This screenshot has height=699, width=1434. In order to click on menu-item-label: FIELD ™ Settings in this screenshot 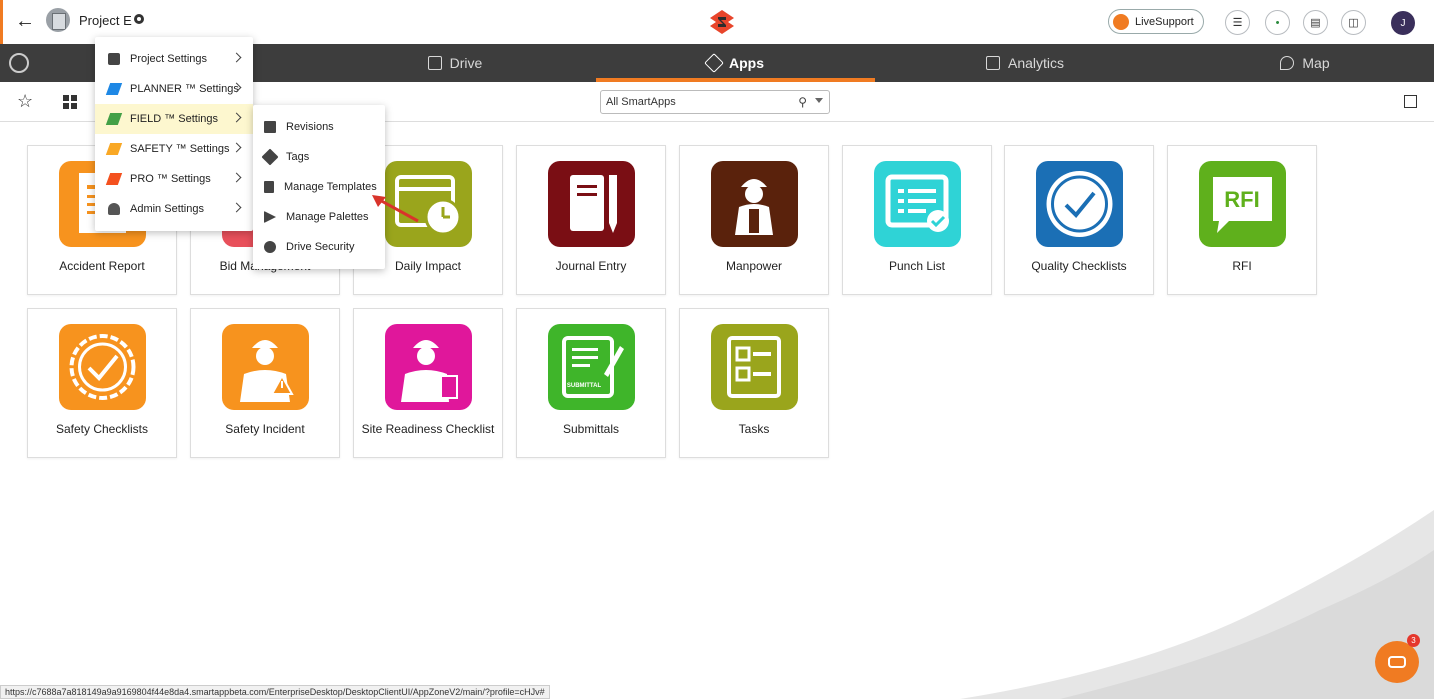, I will do `click(174, 119)`.